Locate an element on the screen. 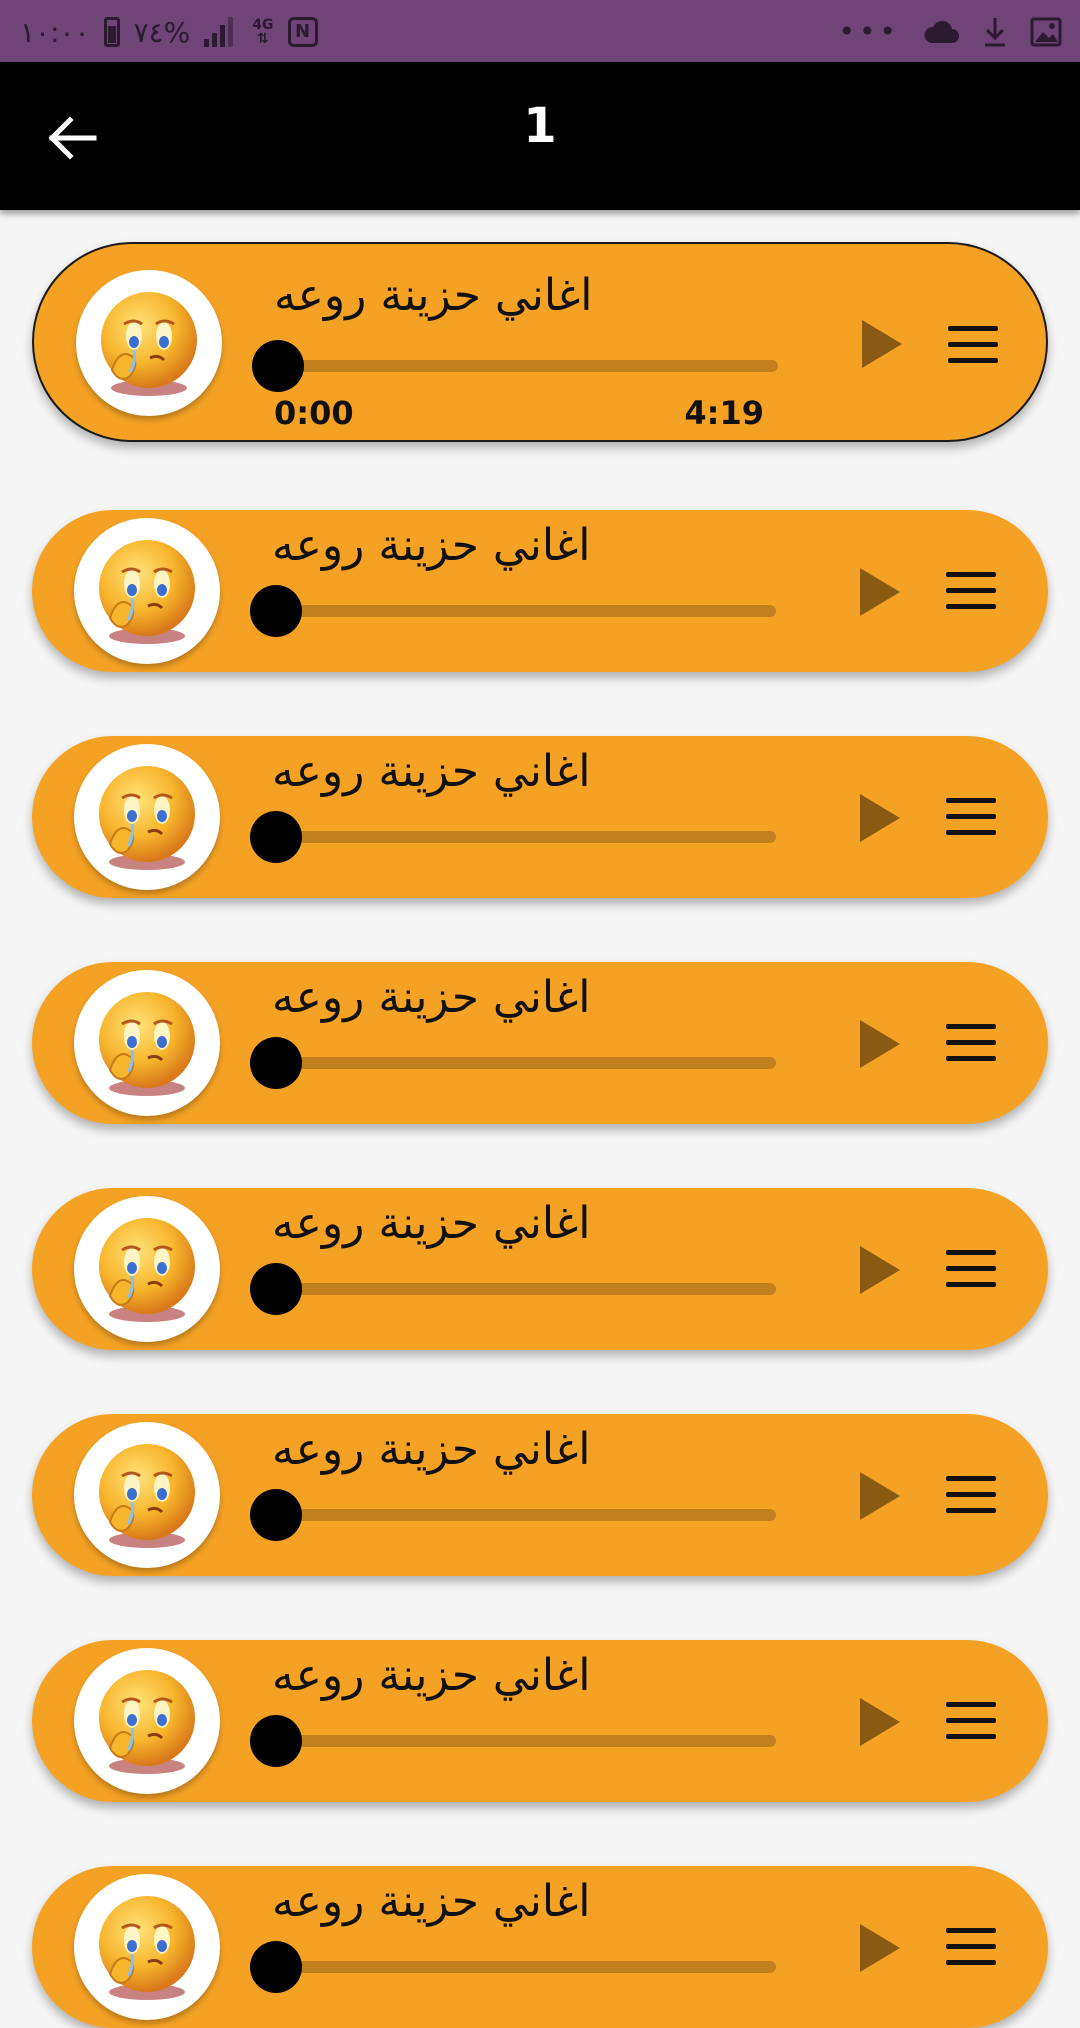 The image size is (1080, 2028). battery-icon is located at coordinates (111, 32).